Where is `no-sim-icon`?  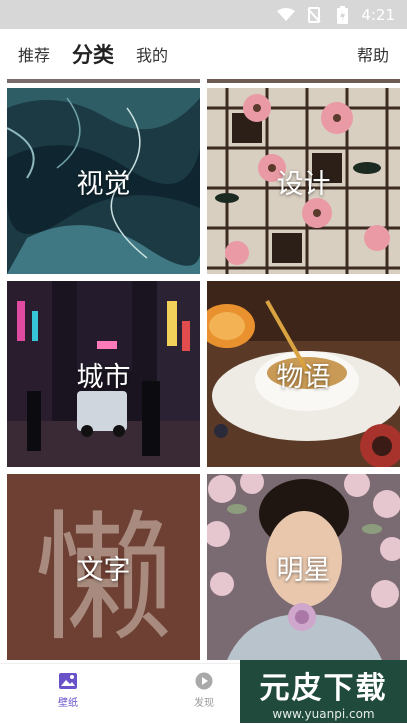
no-sim-icon is located at coordinates (314, 14).